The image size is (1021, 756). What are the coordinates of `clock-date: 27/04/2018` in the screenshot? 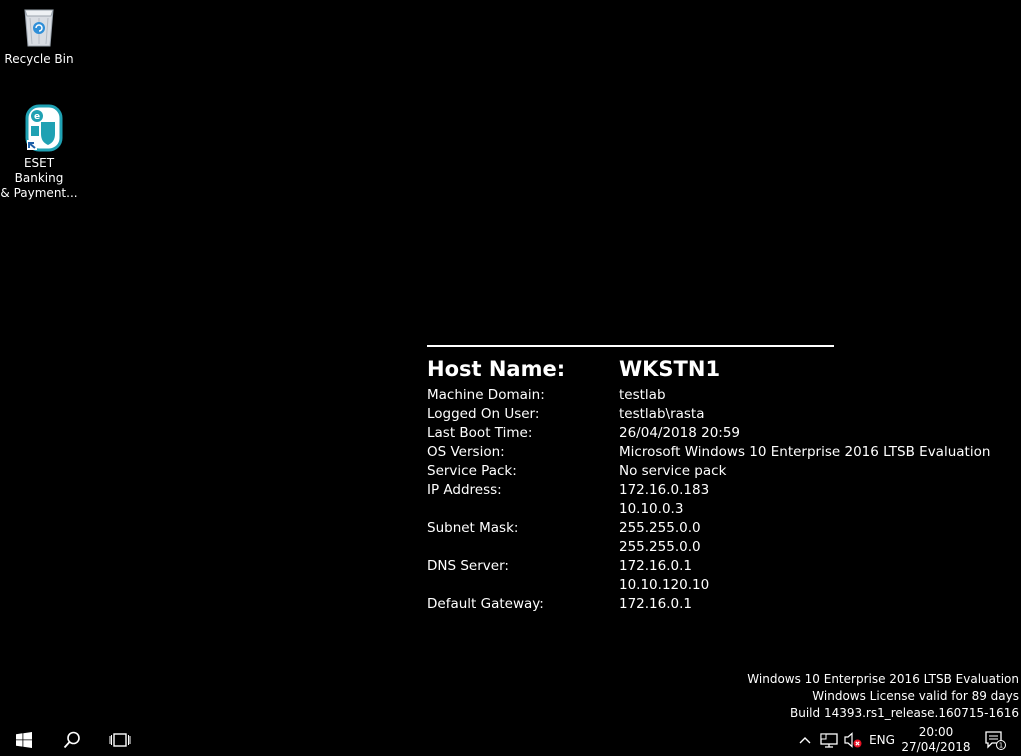 It's located at (936, 747).